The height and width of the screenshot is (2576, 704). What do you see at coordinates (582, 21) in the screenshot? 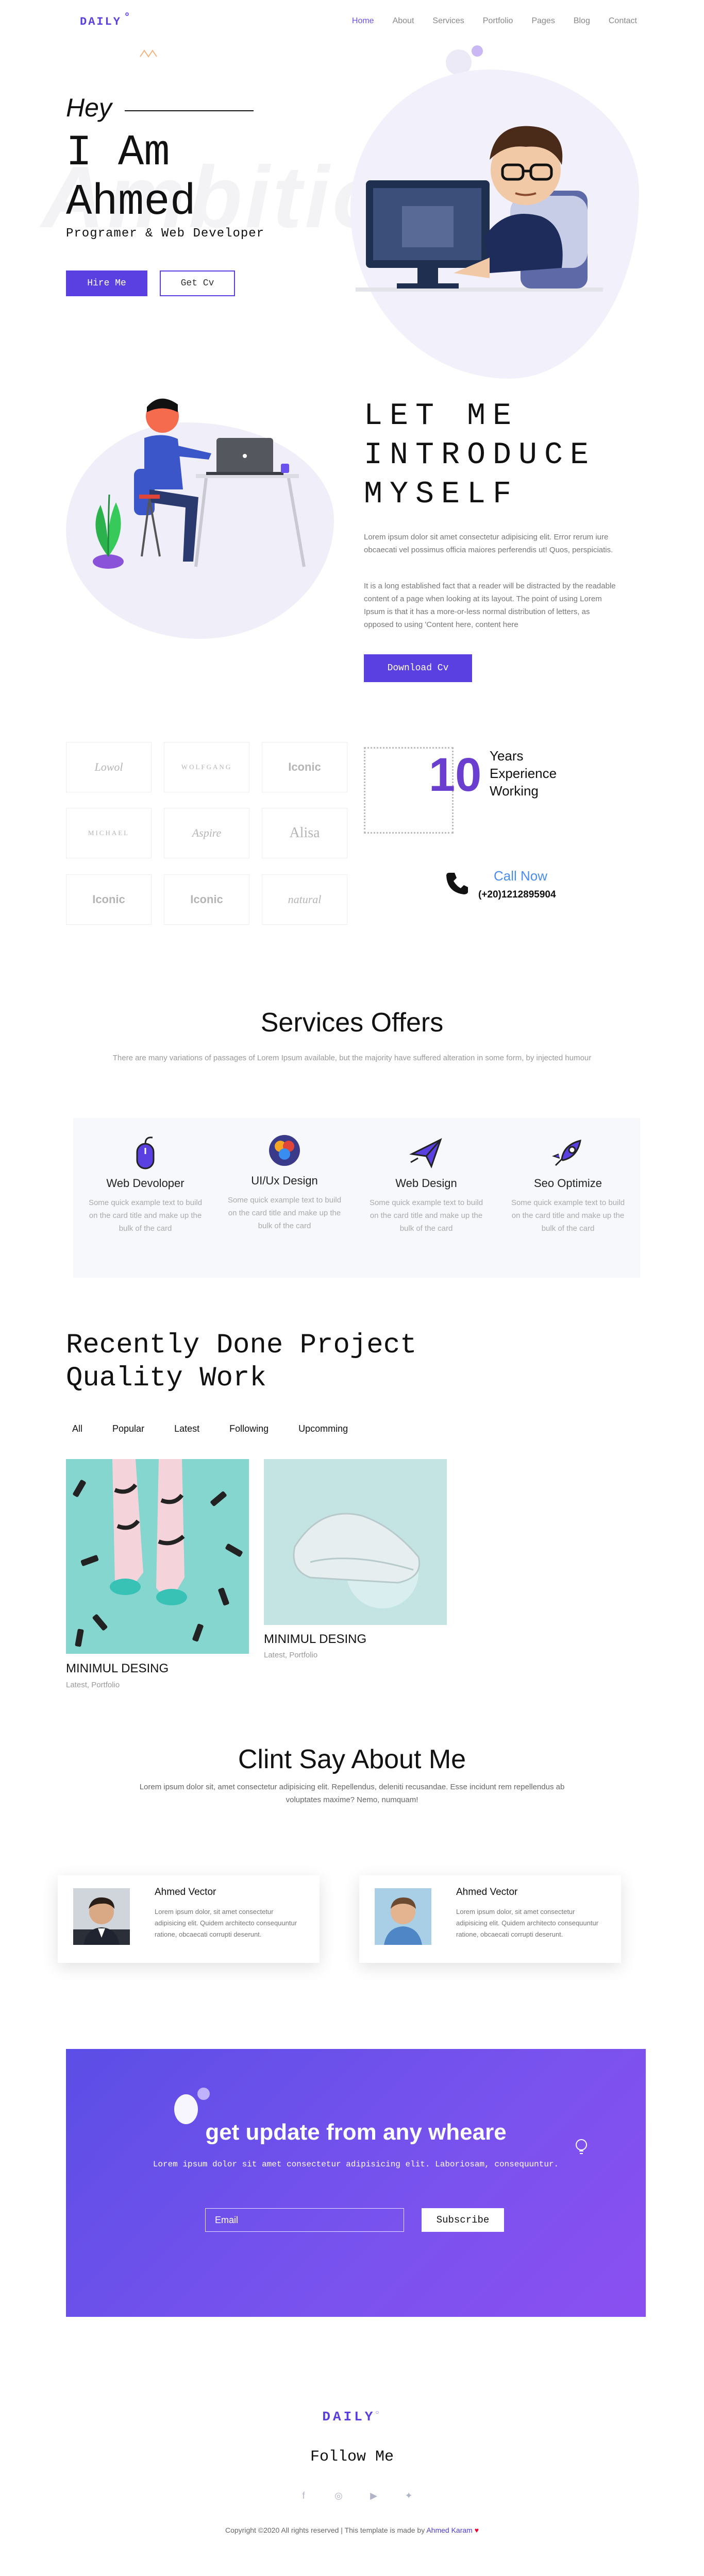
I see `nav-blog: Blog` at bounding box center [582, 21].